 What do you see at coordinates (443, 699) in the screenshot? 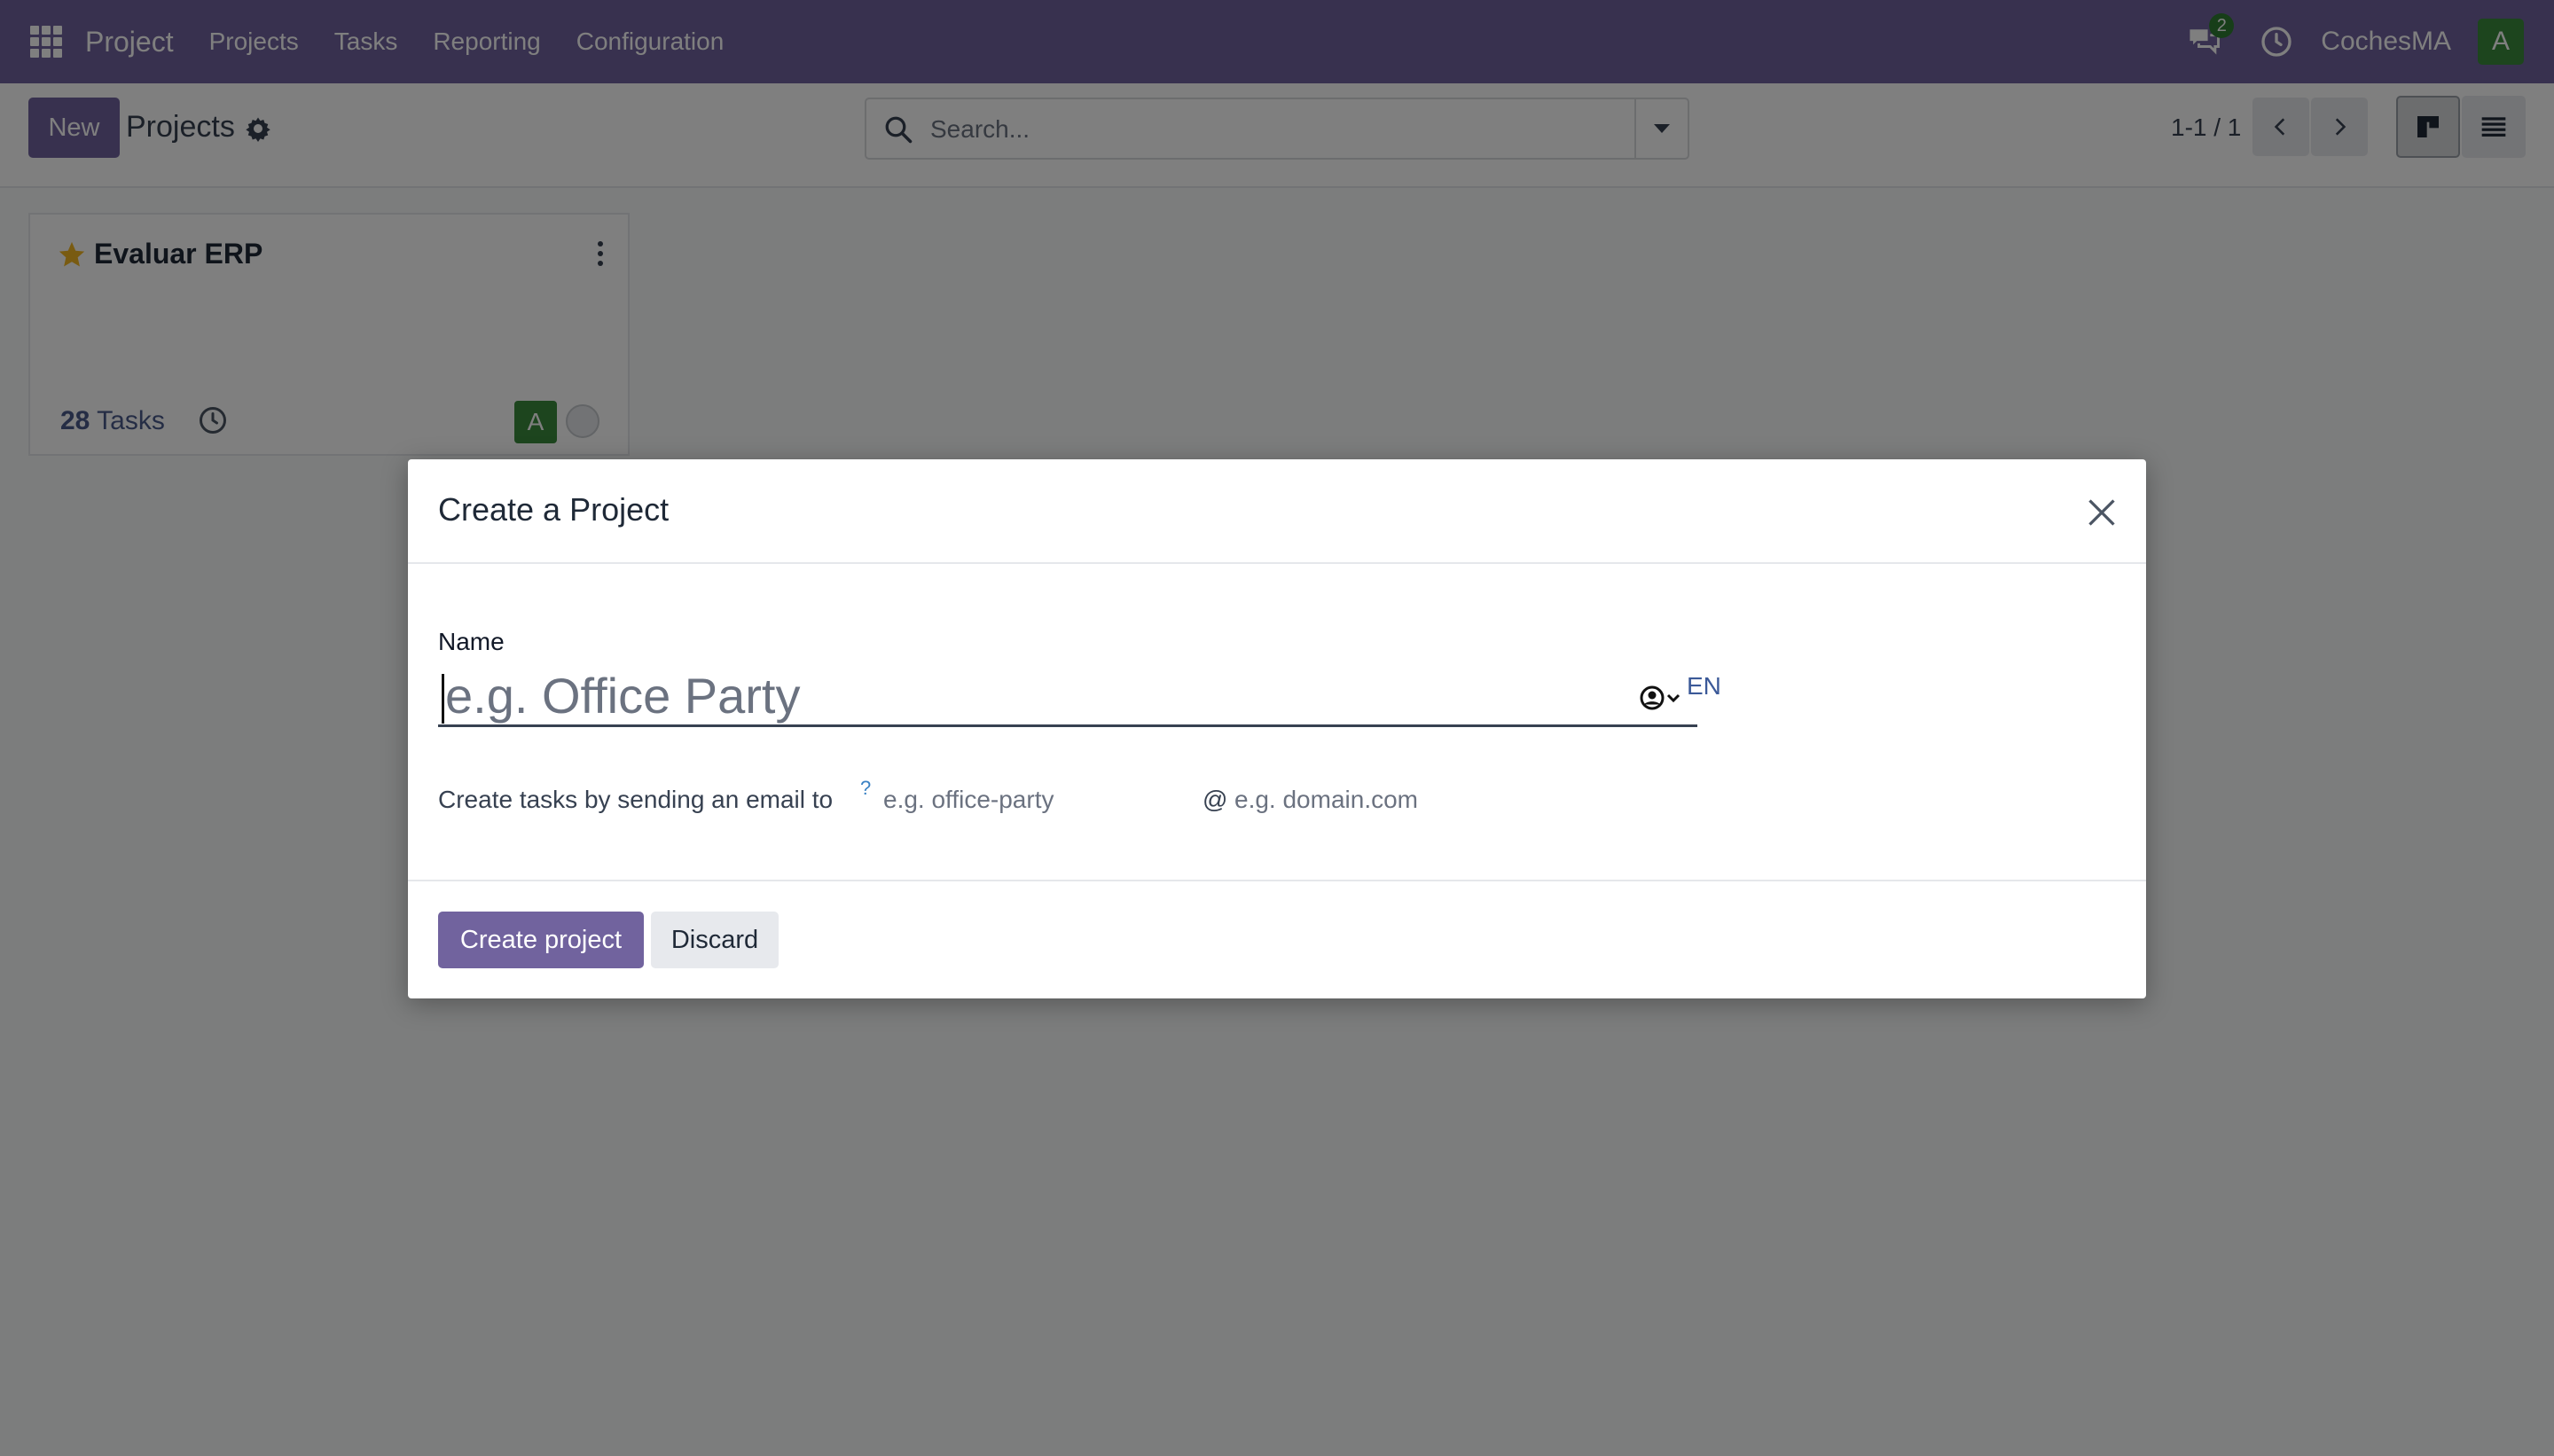
I see `text-cursor` at bounding box center [443, 699].